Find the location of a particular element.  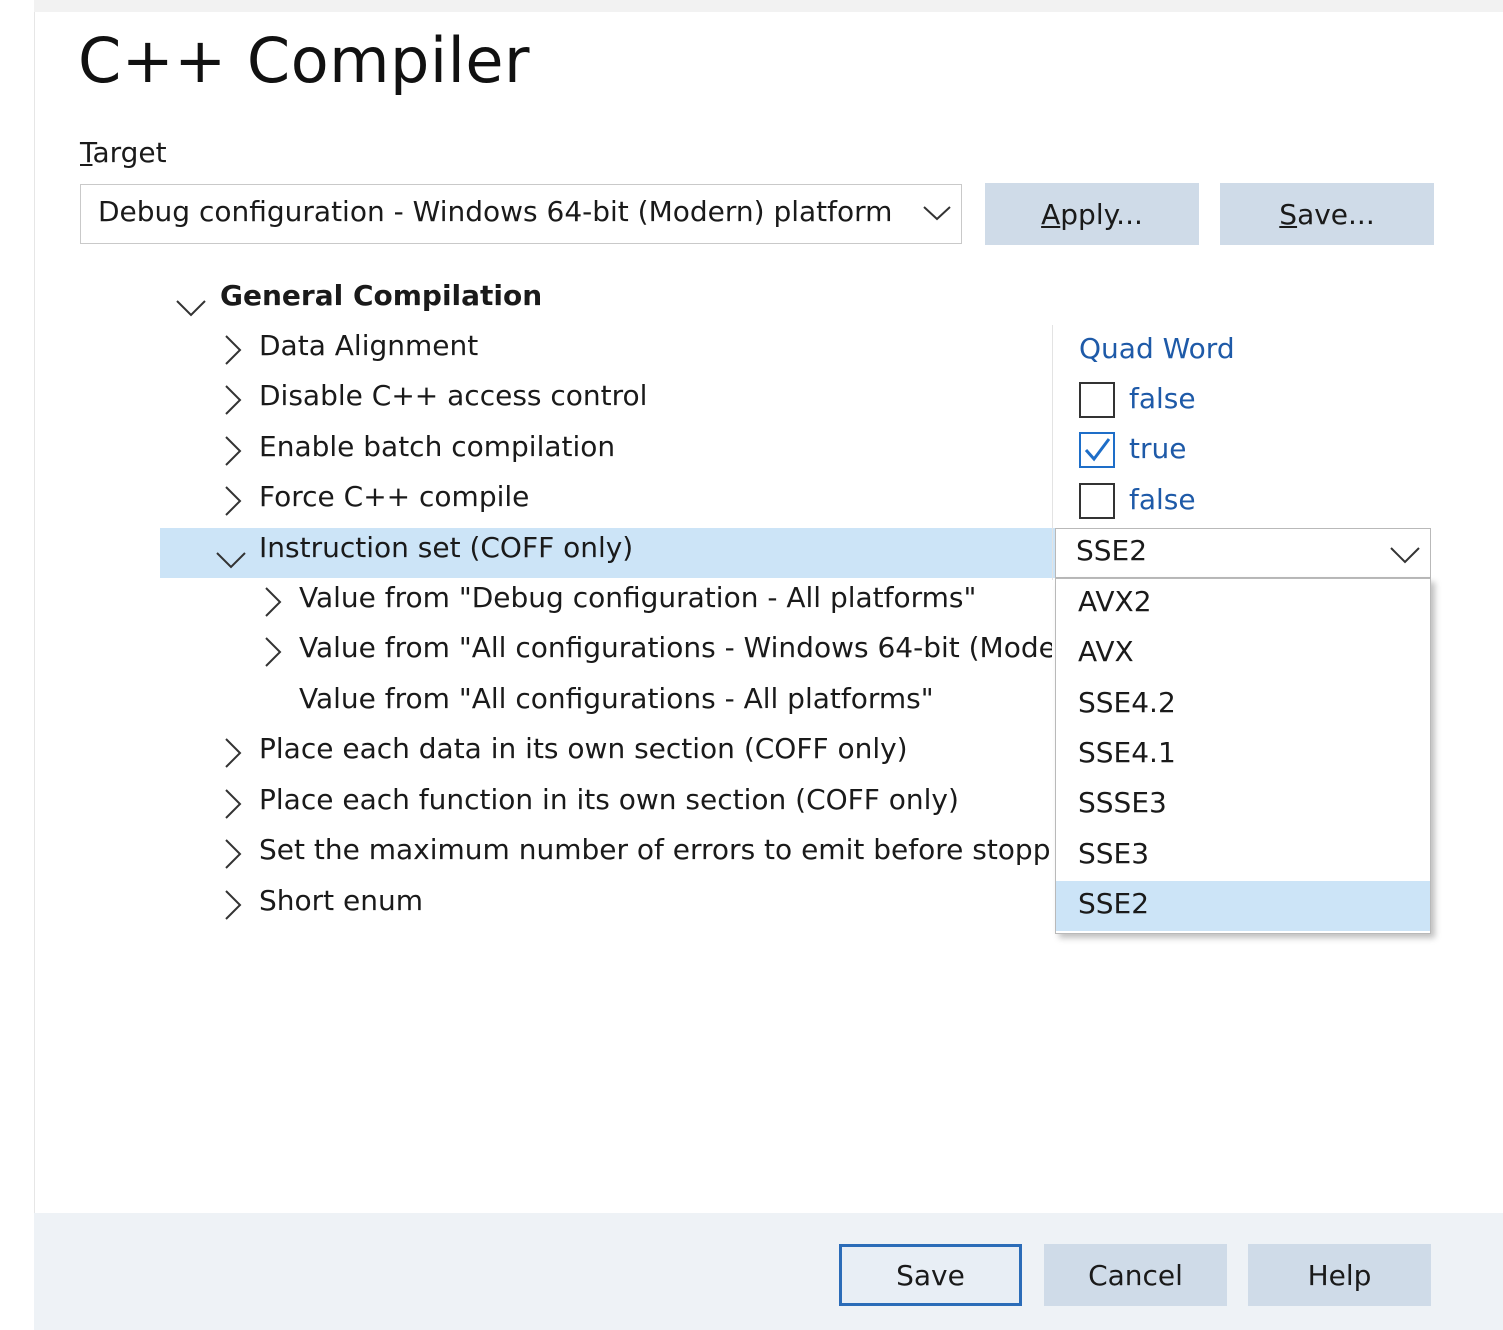

tree-group-label: General Compilation is located at coordinates (381, 295).